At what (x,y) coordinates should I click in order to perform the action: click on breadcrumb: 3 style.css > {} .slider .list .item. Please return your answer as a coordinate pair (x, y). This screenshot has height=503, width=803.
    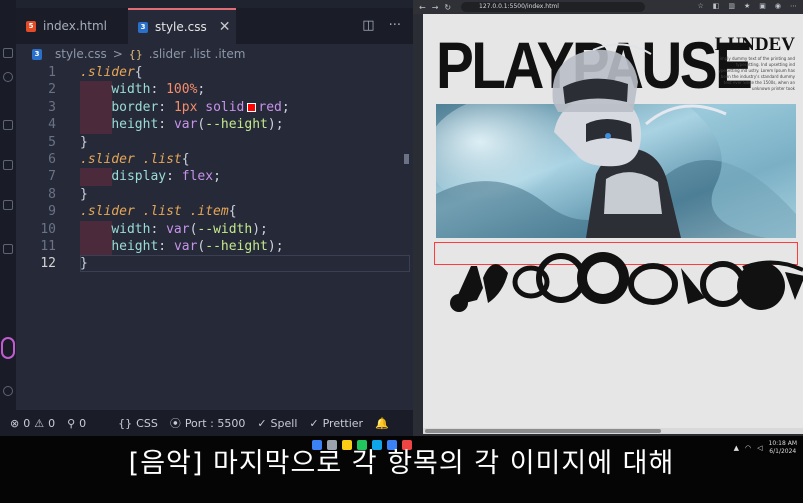
    Looking at the image, I should click on (214, 54).